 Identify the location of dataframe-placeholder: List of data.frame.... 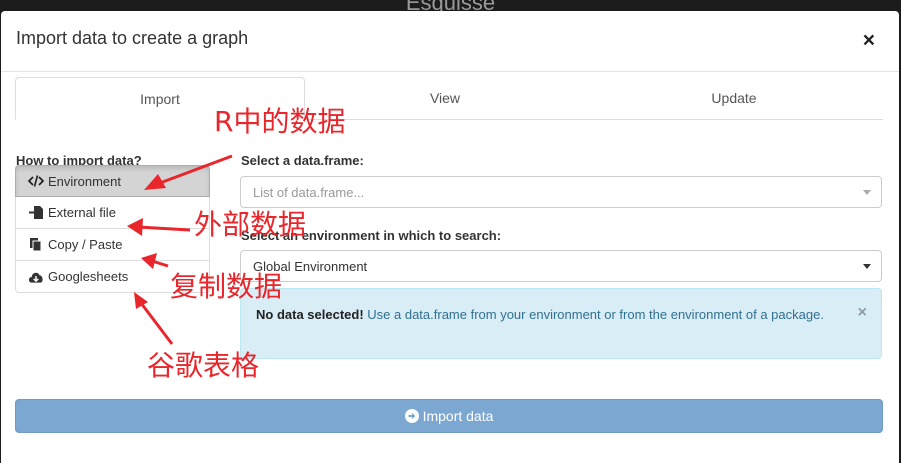
(309, 192).